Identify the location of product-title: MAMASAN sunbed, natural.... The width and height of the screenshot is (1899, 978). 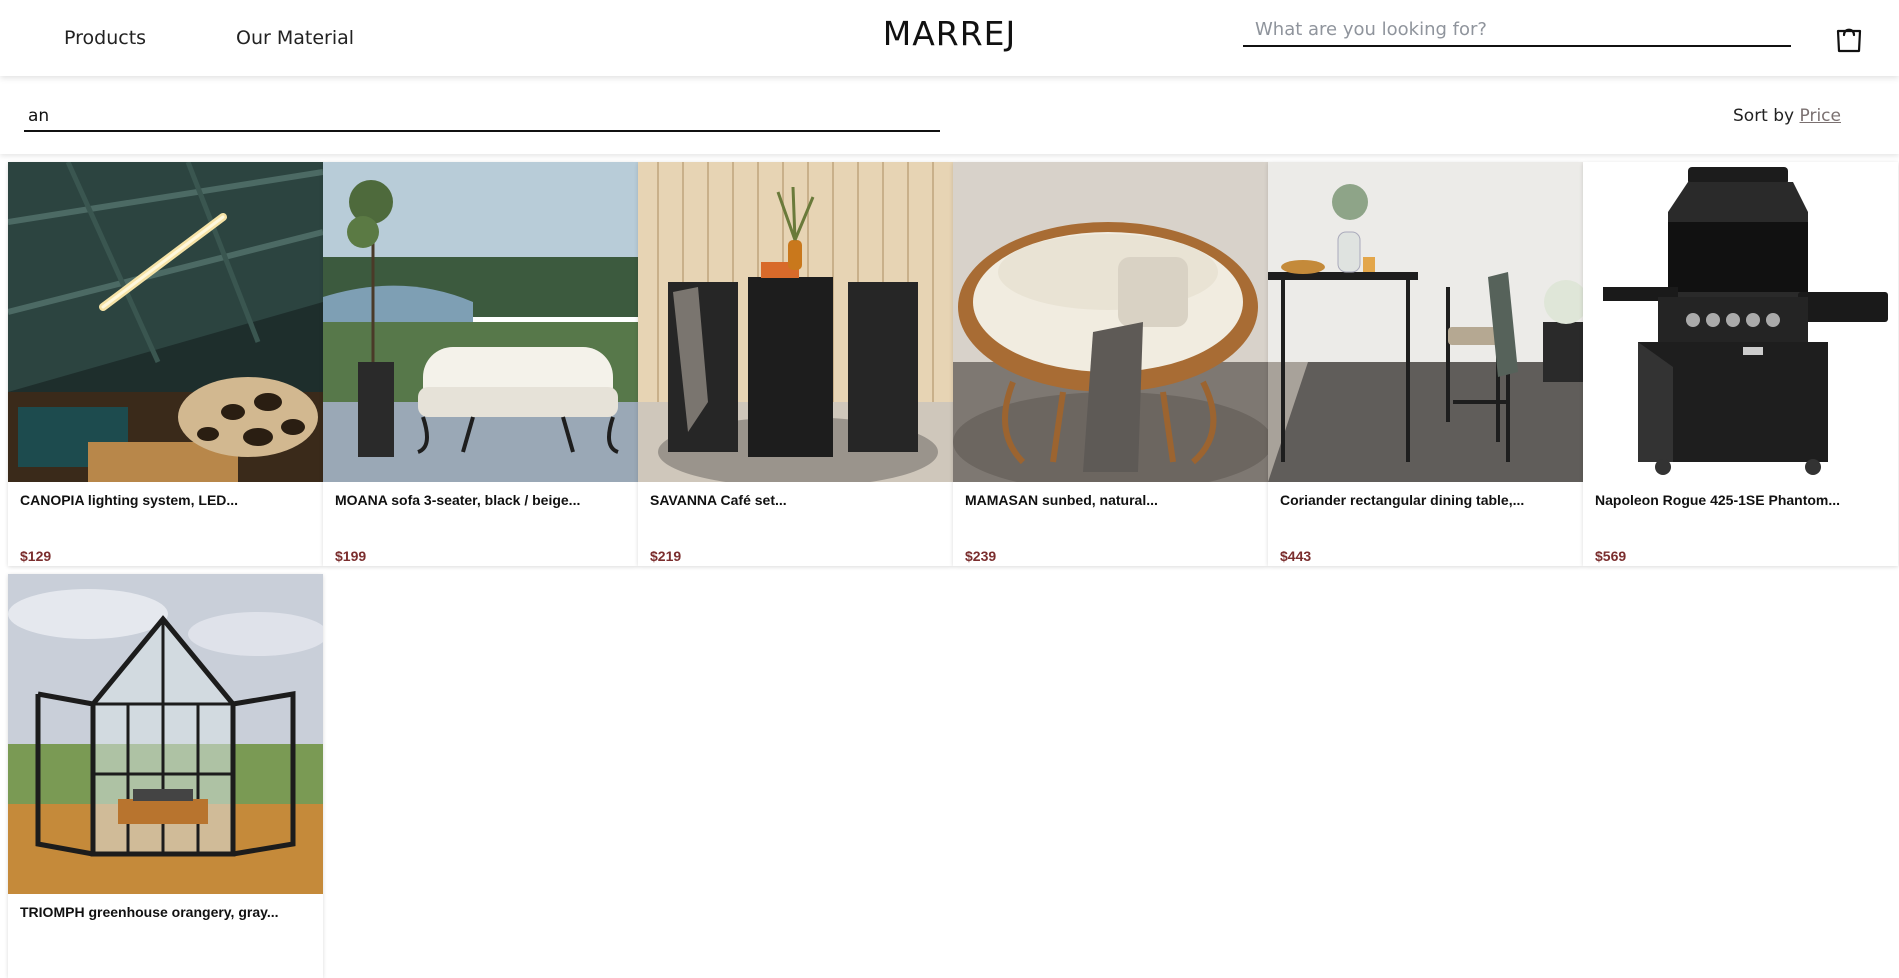
(1061, 500).